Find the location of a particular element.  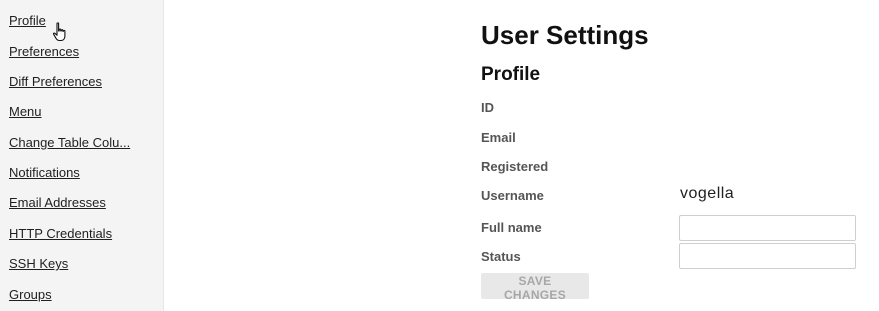

section-title-profile: Profile is located at coordinates (511, 74).